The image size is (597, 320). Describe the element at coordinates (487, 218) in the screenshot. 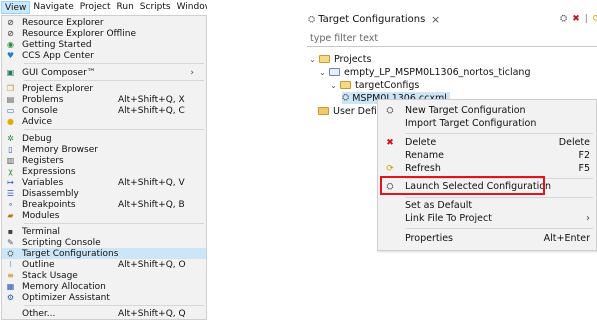

I see `menu-item-link-file-to-project: Link File To Project ›` at that location.